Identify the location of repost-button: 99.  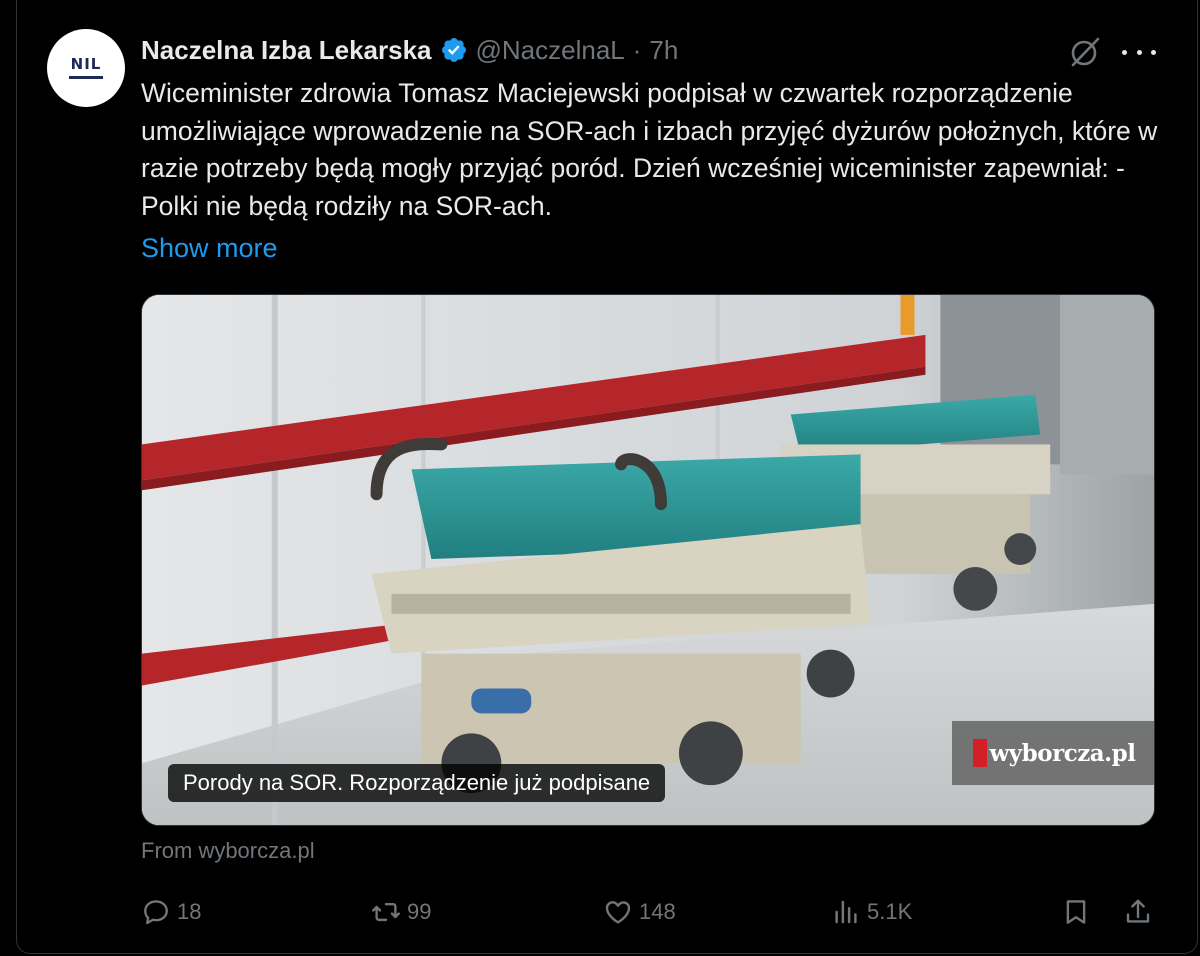
(401, 912).